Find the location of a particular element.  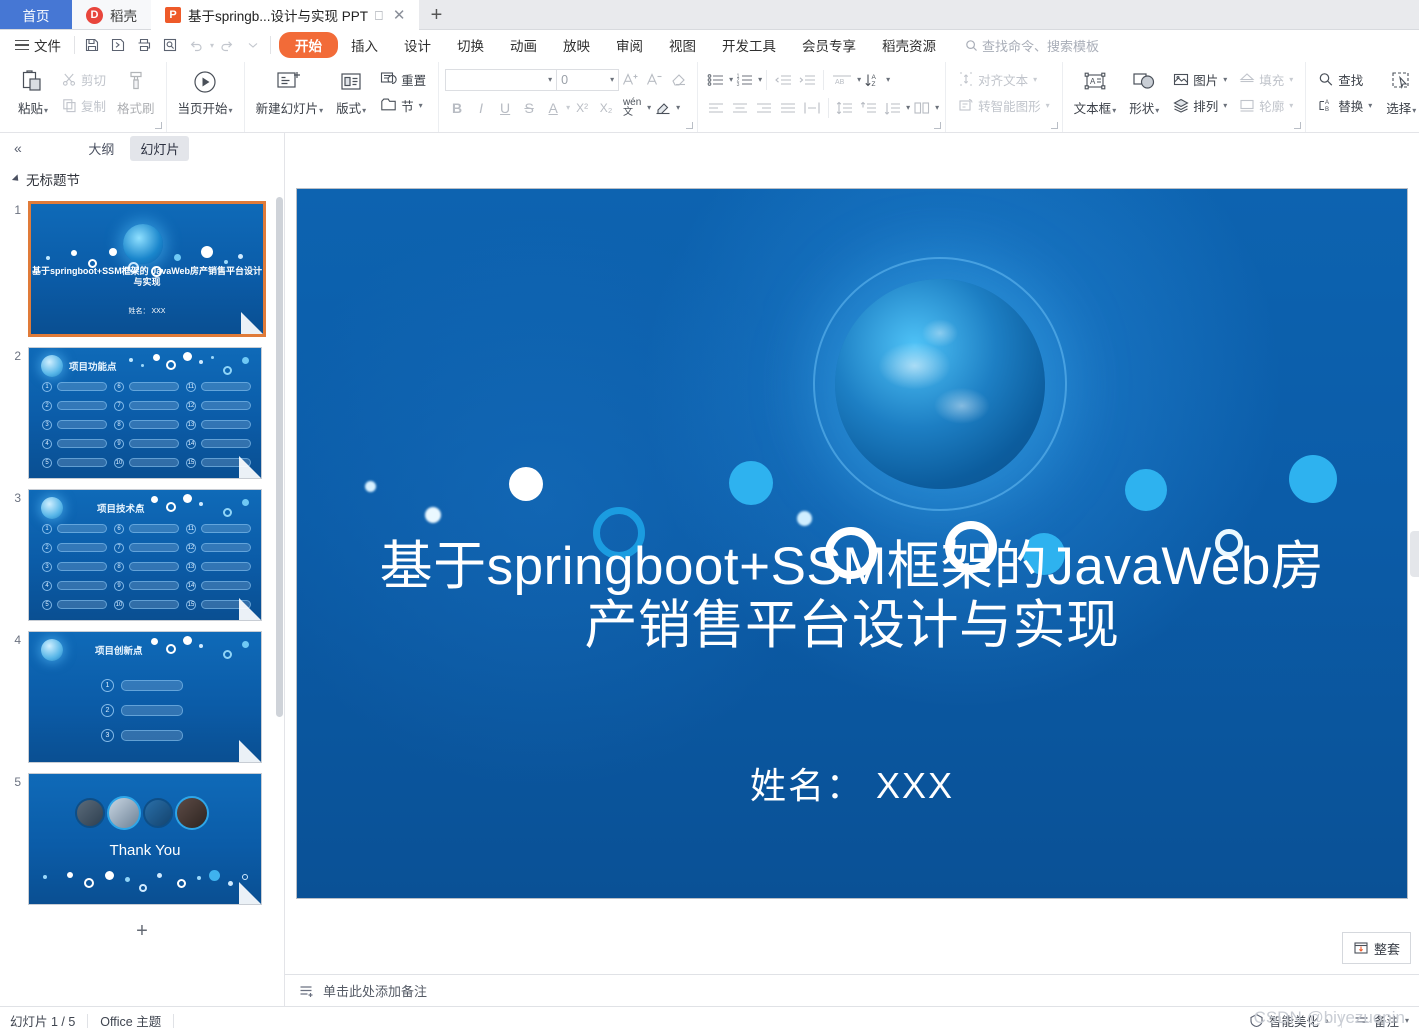

paragraph-dialog-launcher is located at coordinates (938, 125).